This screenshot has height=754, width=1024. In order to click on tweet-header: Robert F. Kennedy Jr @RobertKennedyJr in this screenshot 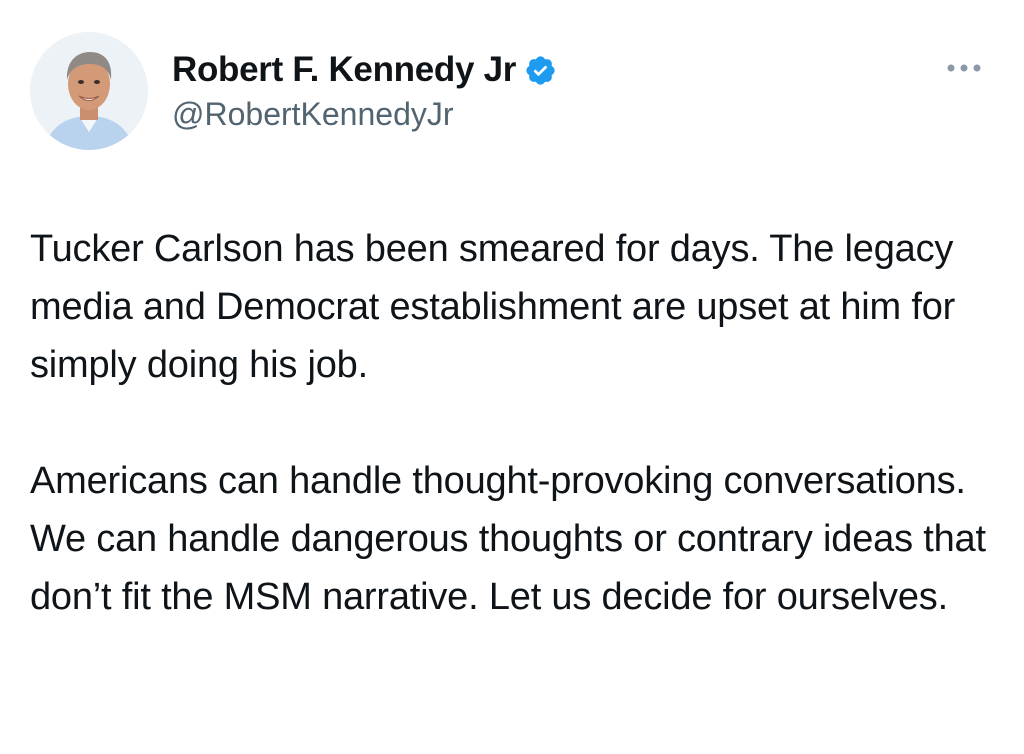, I will do `click(512, 92)`.